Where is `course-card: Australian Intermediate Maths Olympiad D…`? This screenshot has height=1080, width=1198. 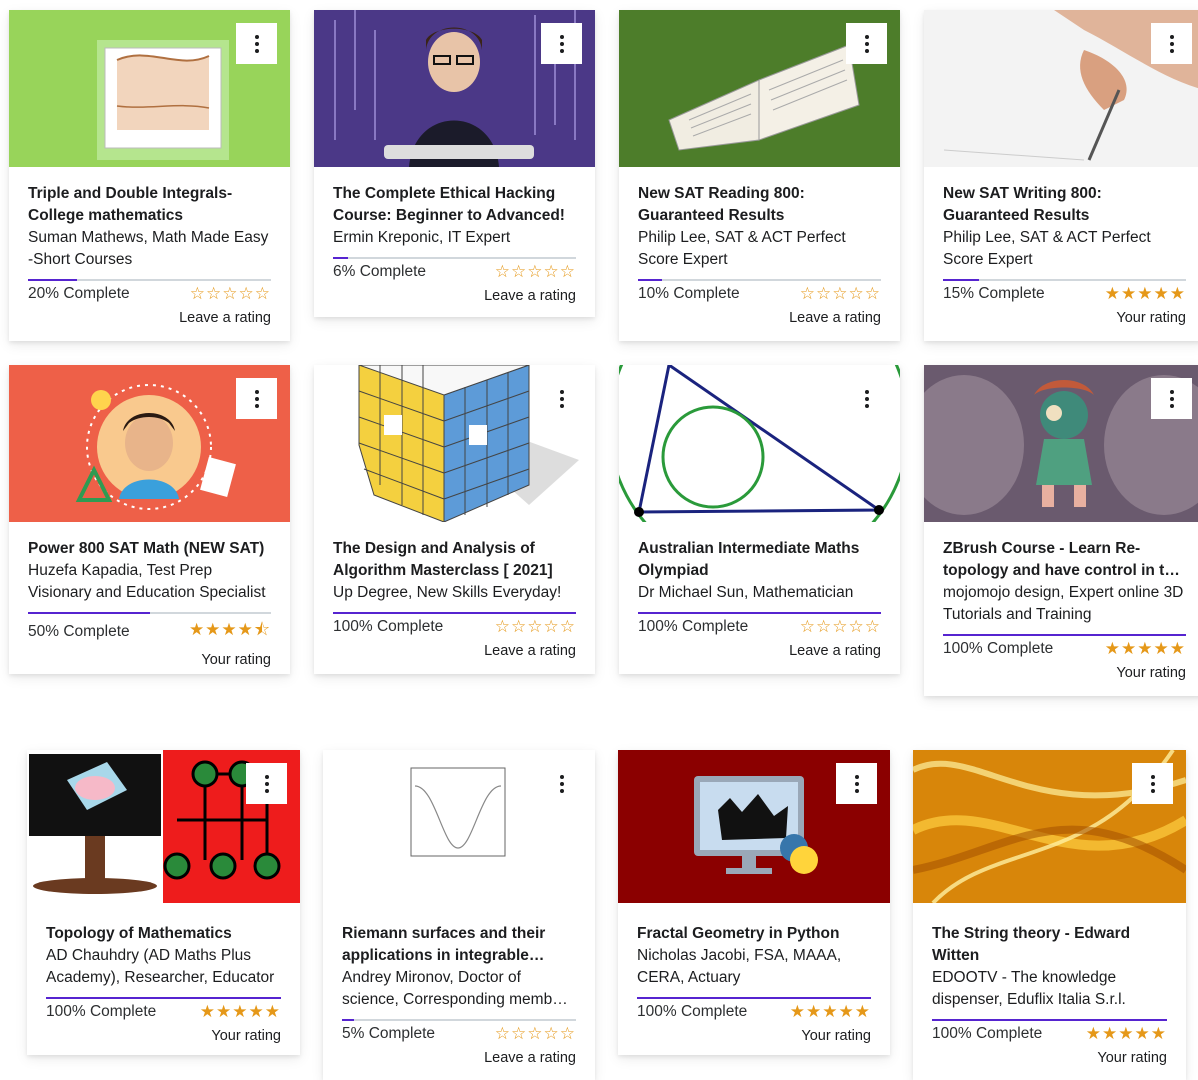 course-card: Australian Intermediate Maths Olympiad D… is located at coordinates (759, 519).